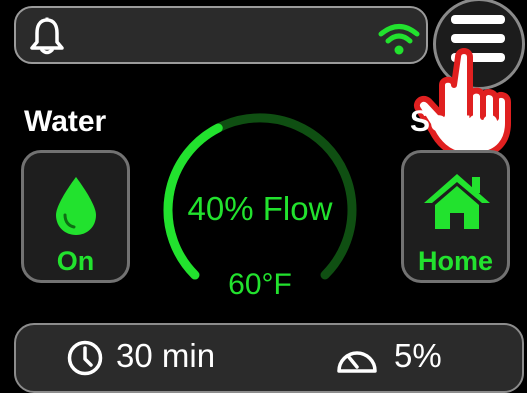  What do you see at coordinates (221, 35) in the screenshot?
I see `status-bar` at bounding box center [221, 35].